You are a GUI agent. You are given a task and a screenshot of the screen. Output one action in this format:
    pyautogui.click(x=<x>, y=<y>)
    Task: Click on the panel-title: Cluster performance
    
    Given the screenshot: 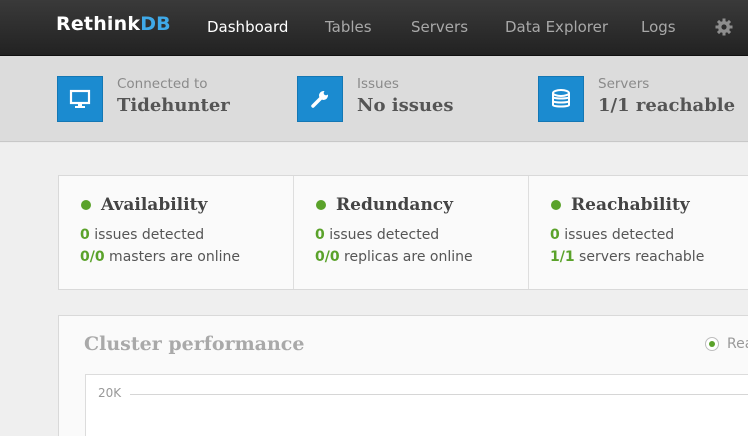 What is the action you would take?
    pyautogui.click(x=194, y=344)
    